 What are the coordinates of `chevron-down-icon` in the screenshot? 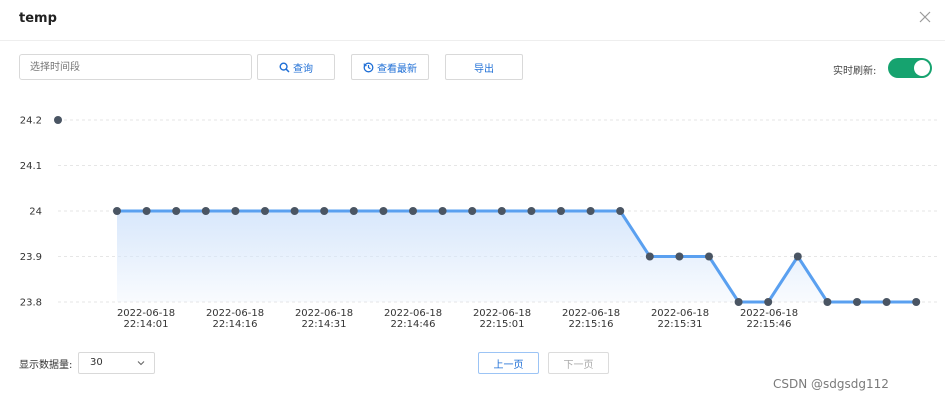 It's located at (141, 363).